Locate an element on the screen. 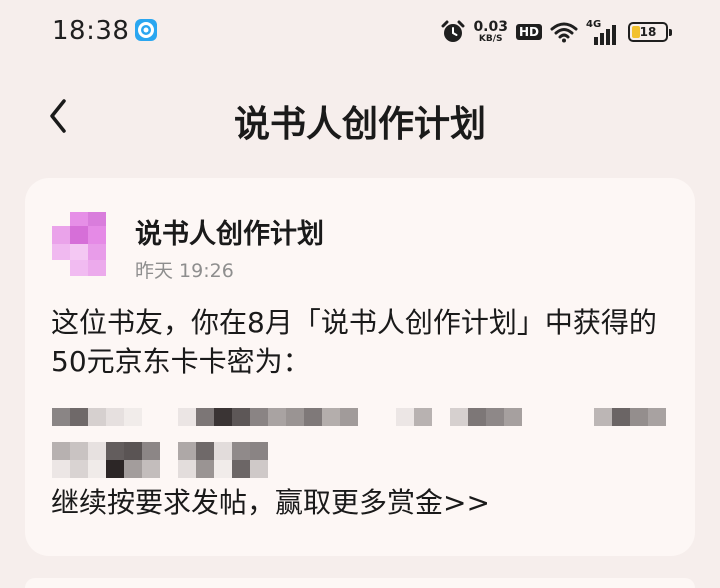 This screenshot has width=720, height=588. page-title: 说书人创作计划 is located at coordinates (359, 124).